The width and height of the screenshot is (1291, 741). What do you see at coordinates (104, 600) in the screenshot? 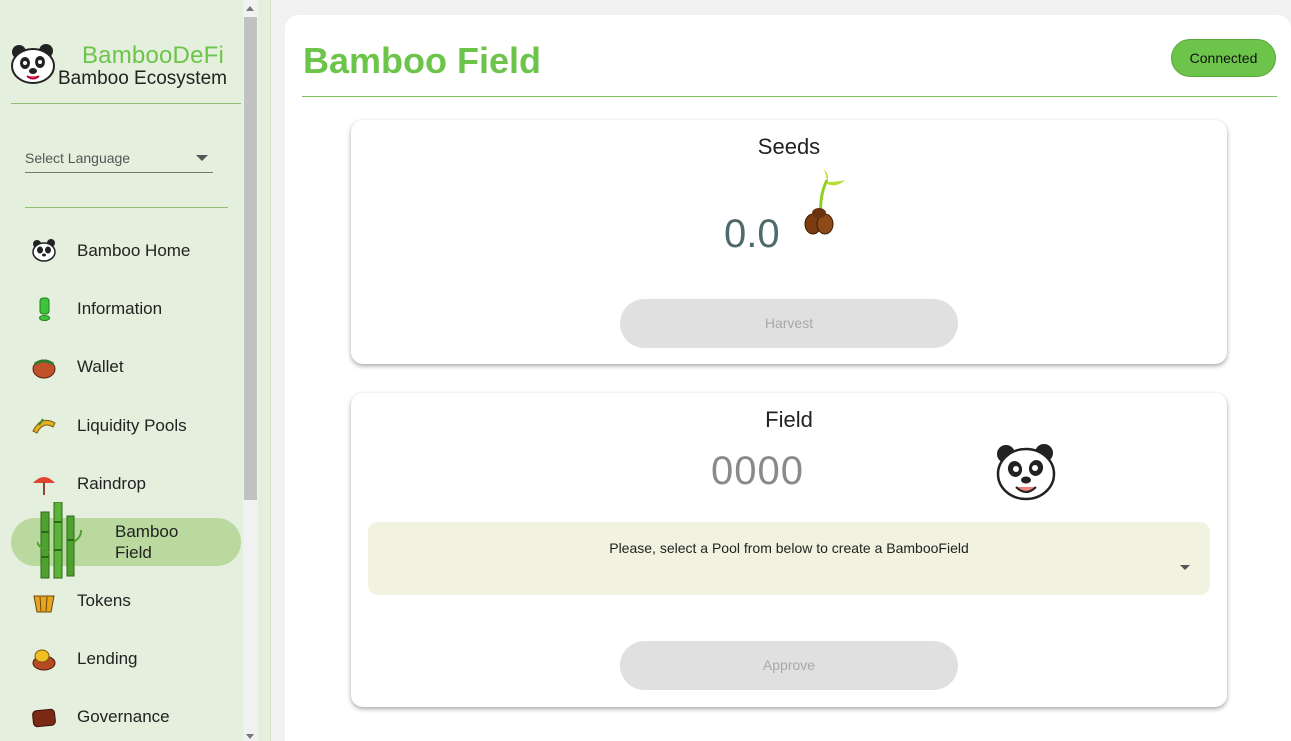
I see `sidebar-item-label: Tokens` at bounding box center [104, 600].